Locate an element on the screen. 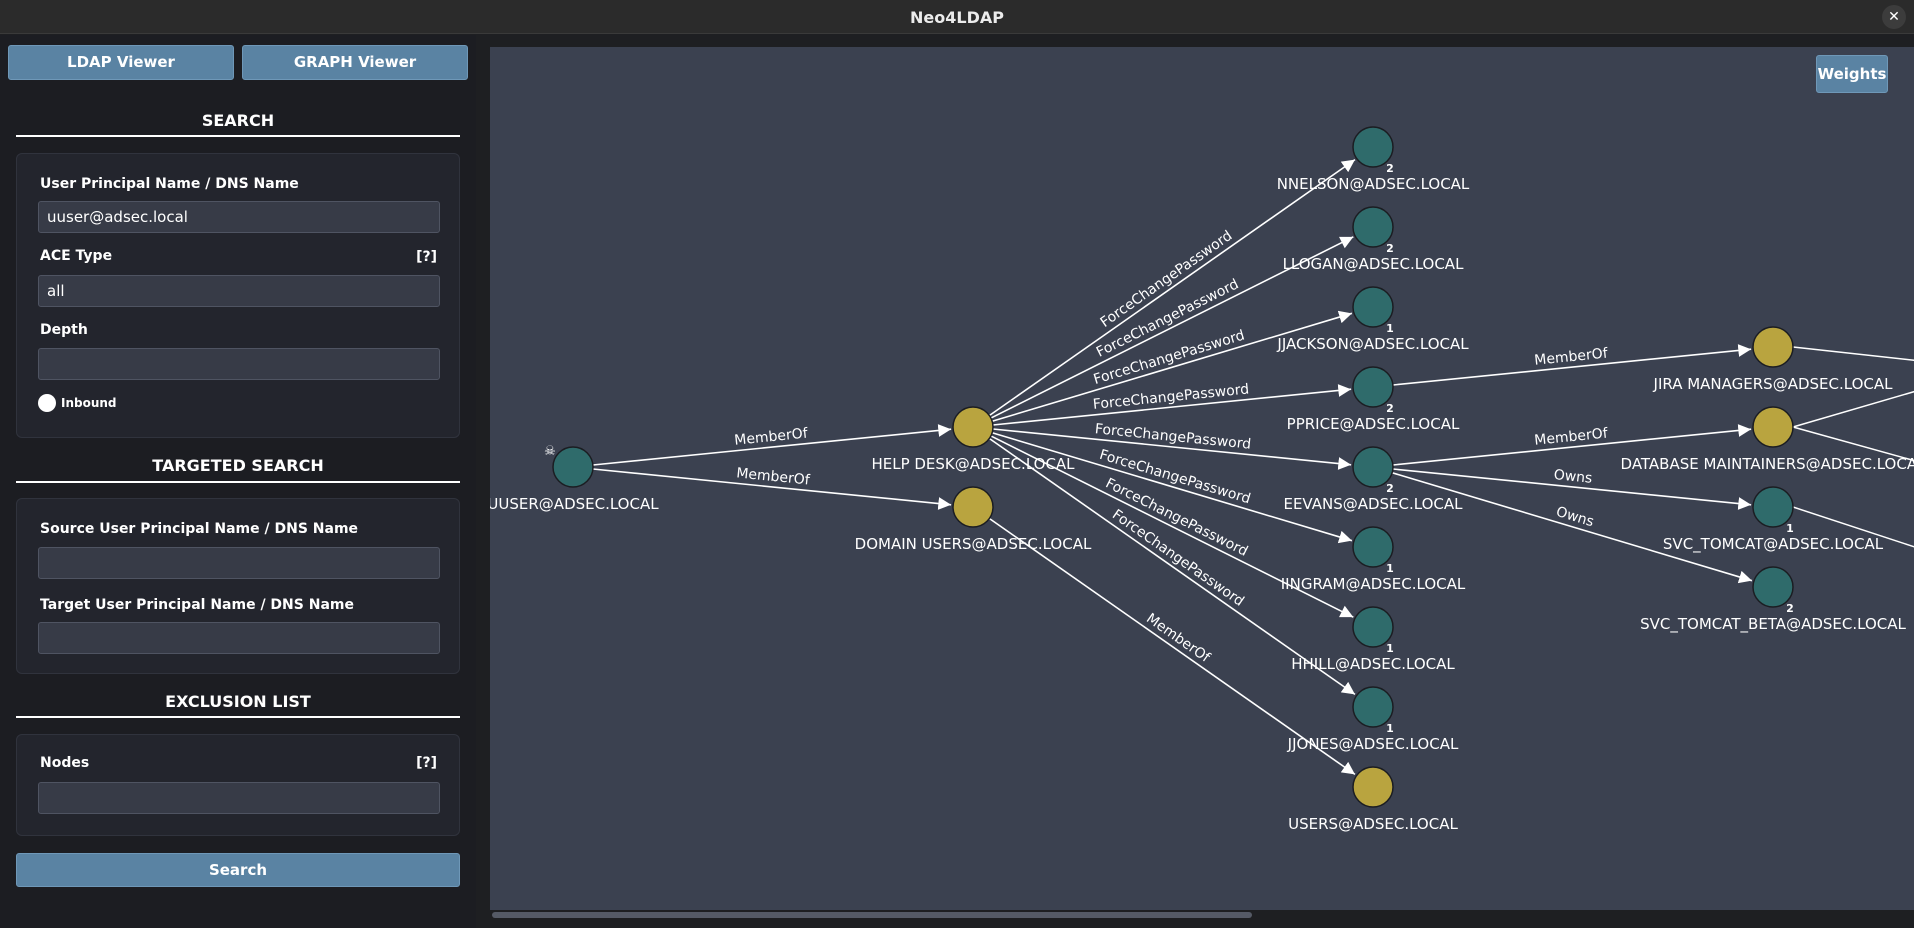 The image size is (1914, 928). nodes-label: Nodes is located at coordinates (65, 763).